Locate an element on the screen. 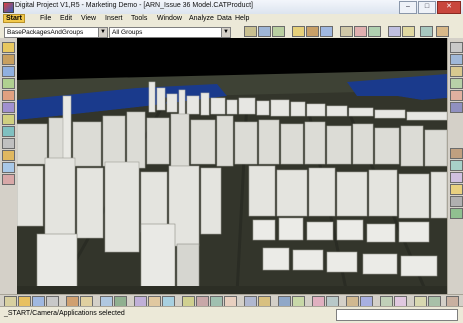  menu-edit: Edit is located at coordinates (66, 18).